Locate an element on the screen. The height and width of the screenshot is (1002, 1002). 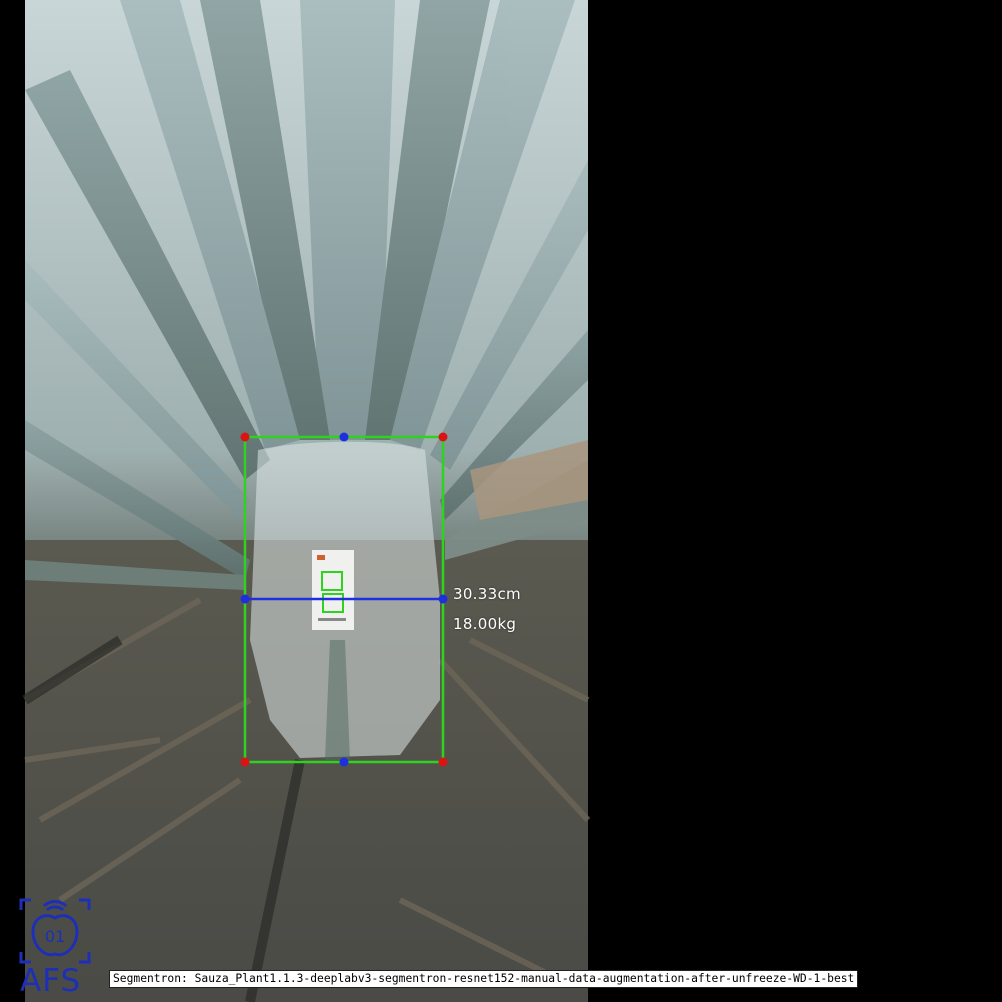
logo-badge-text: 01 is located at coordinates (55, 936).